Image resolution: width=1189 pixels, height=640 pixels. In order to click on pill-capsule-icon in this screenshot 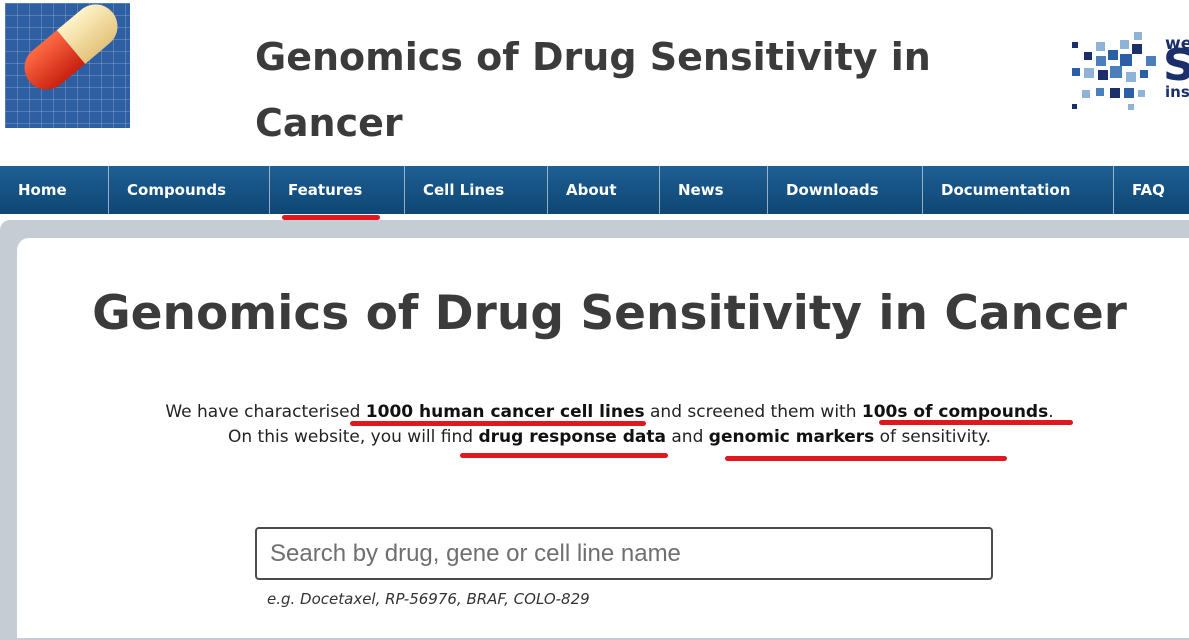, I will do `click(71, 51)`.